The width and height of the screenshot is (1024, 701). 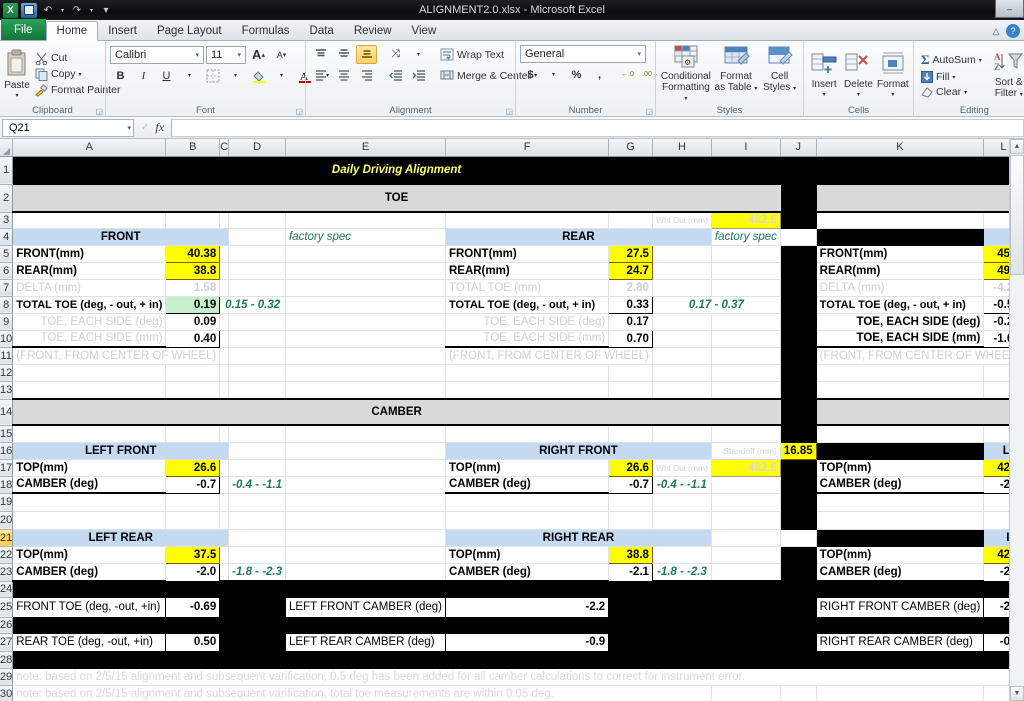 I want to click on row-header-18: 18, so click(x=7, y=485).